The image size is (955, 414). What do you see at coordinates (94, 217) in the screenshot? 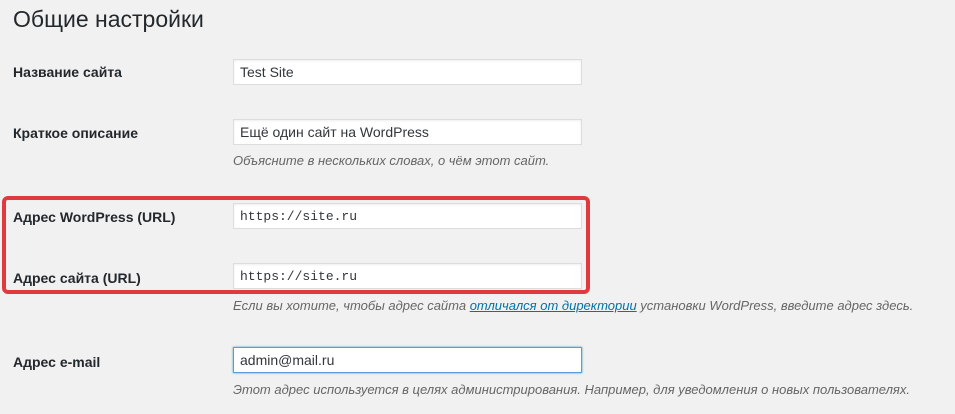
I see `wp-address-label: Адрес WordPress (URL)` at bounding box center [94, 217].